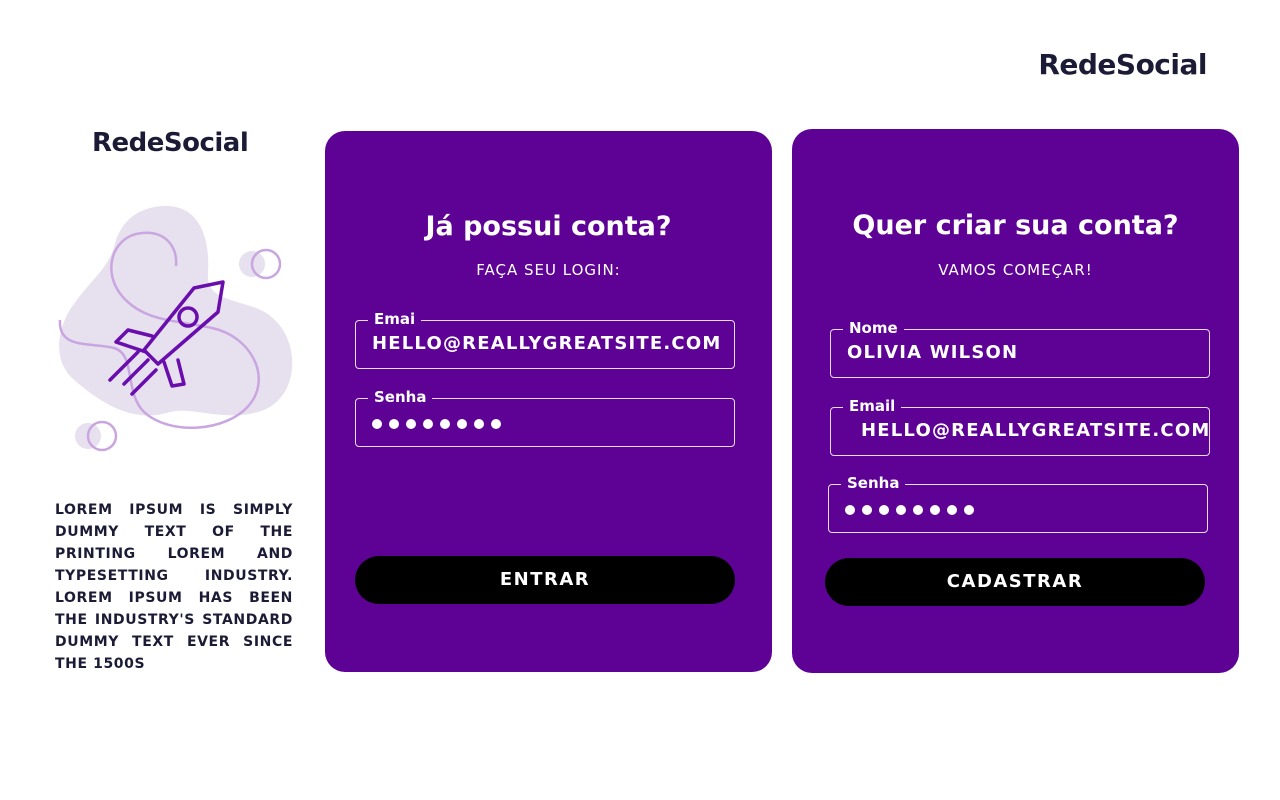 The image size is (1280, 800). Describe the element at coordinates (548, 270) in the screenshot. I see `login-subtitle: FAÇA SEU LOGIN:` at that location.